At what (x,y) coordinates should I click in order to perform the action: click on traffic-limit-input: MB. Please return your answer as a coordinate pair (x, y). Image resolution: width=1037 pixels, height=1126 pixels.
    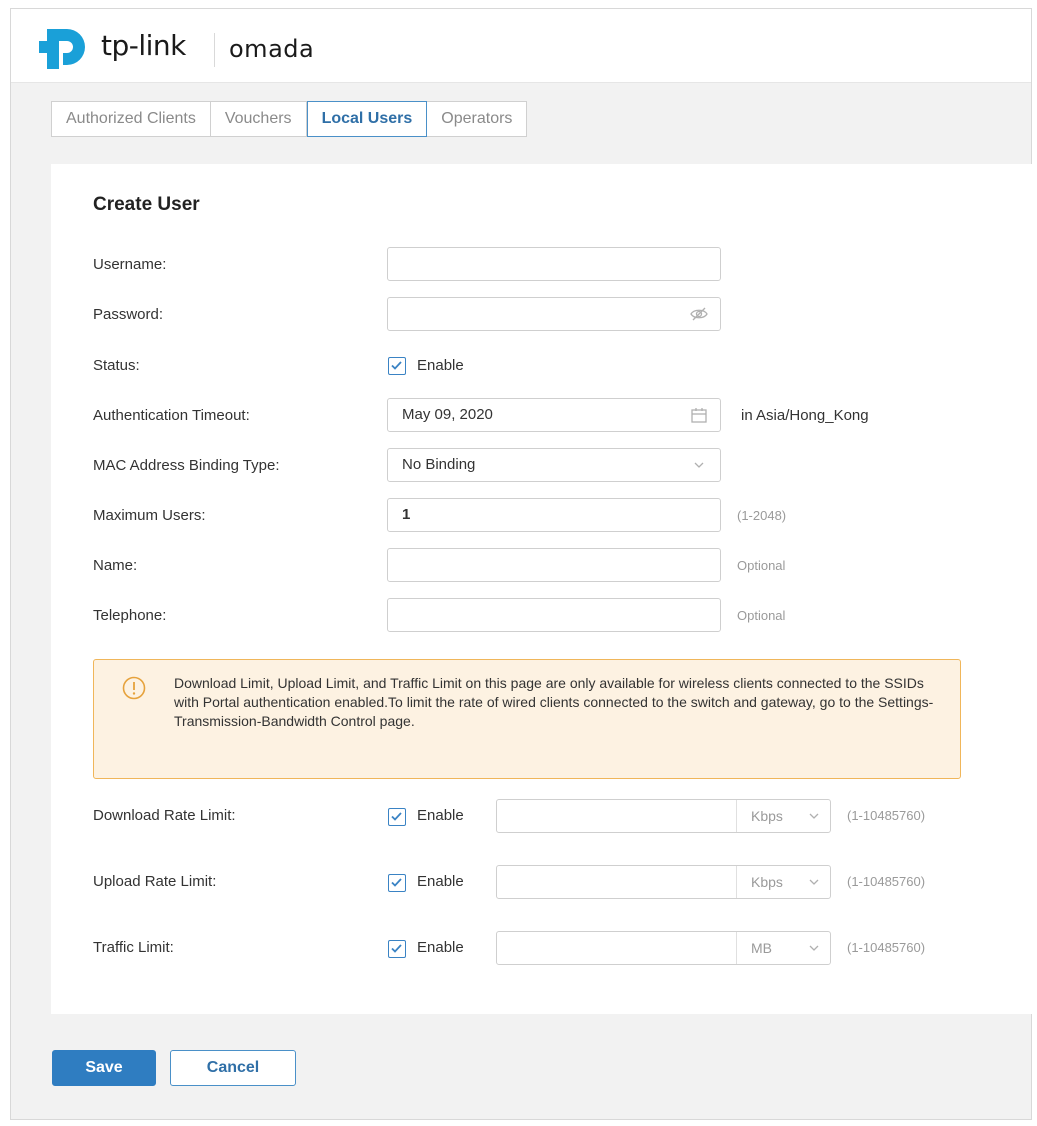
    Looking at the image, I should click on (663, 948).